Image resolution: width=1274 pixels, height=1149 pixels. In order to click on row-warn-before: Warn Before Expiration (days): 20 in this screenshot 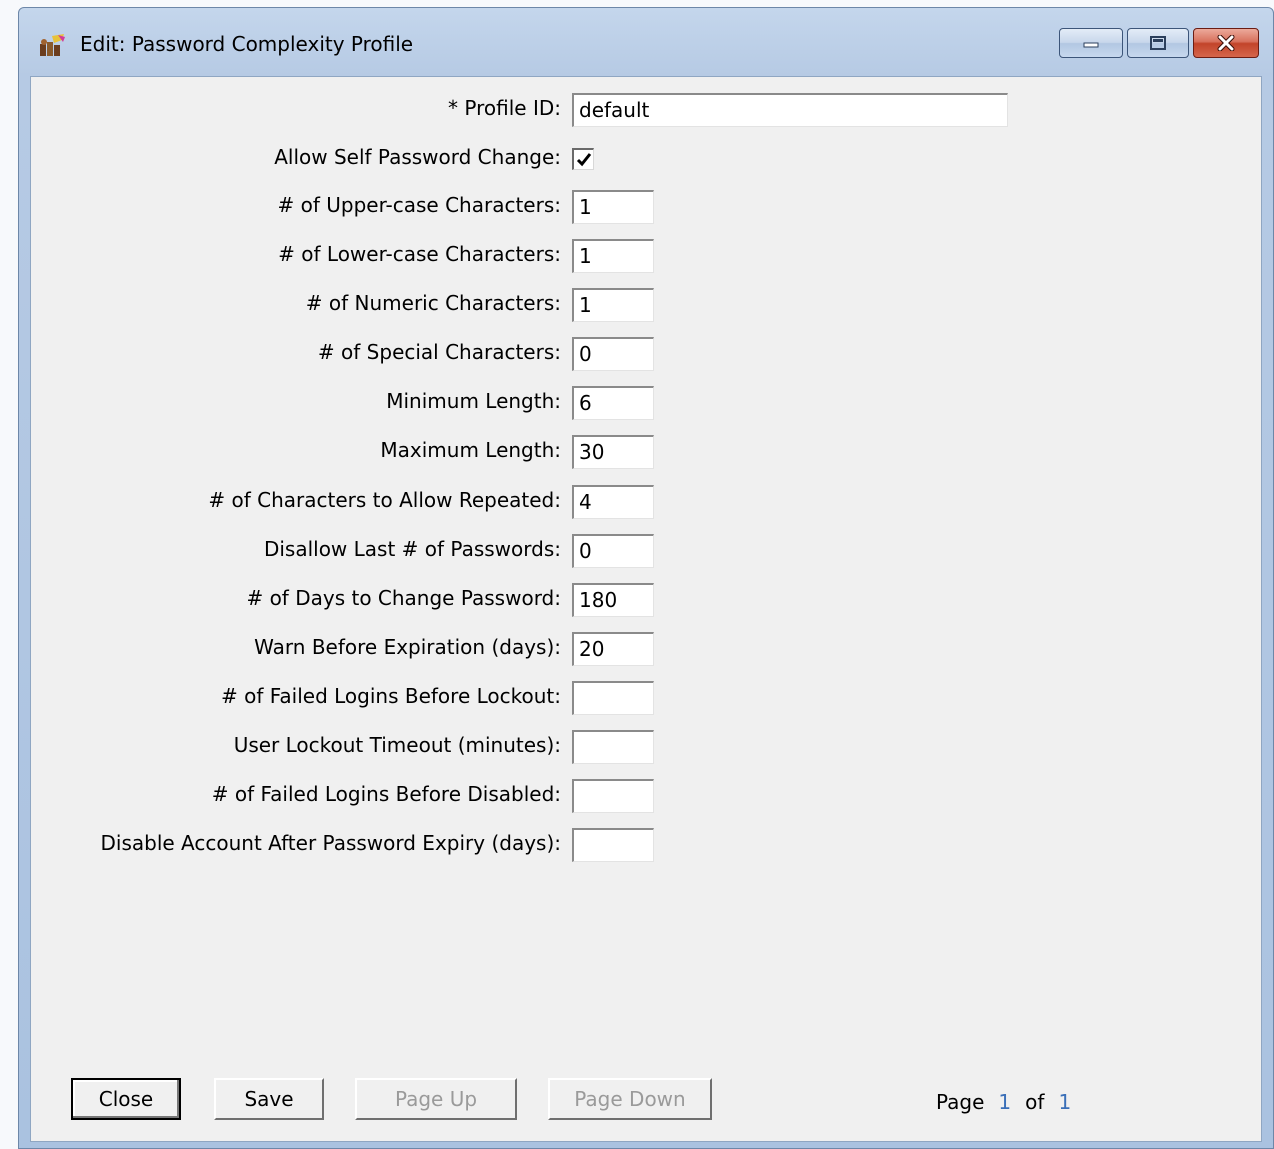, I will do `click(647, 649)`.